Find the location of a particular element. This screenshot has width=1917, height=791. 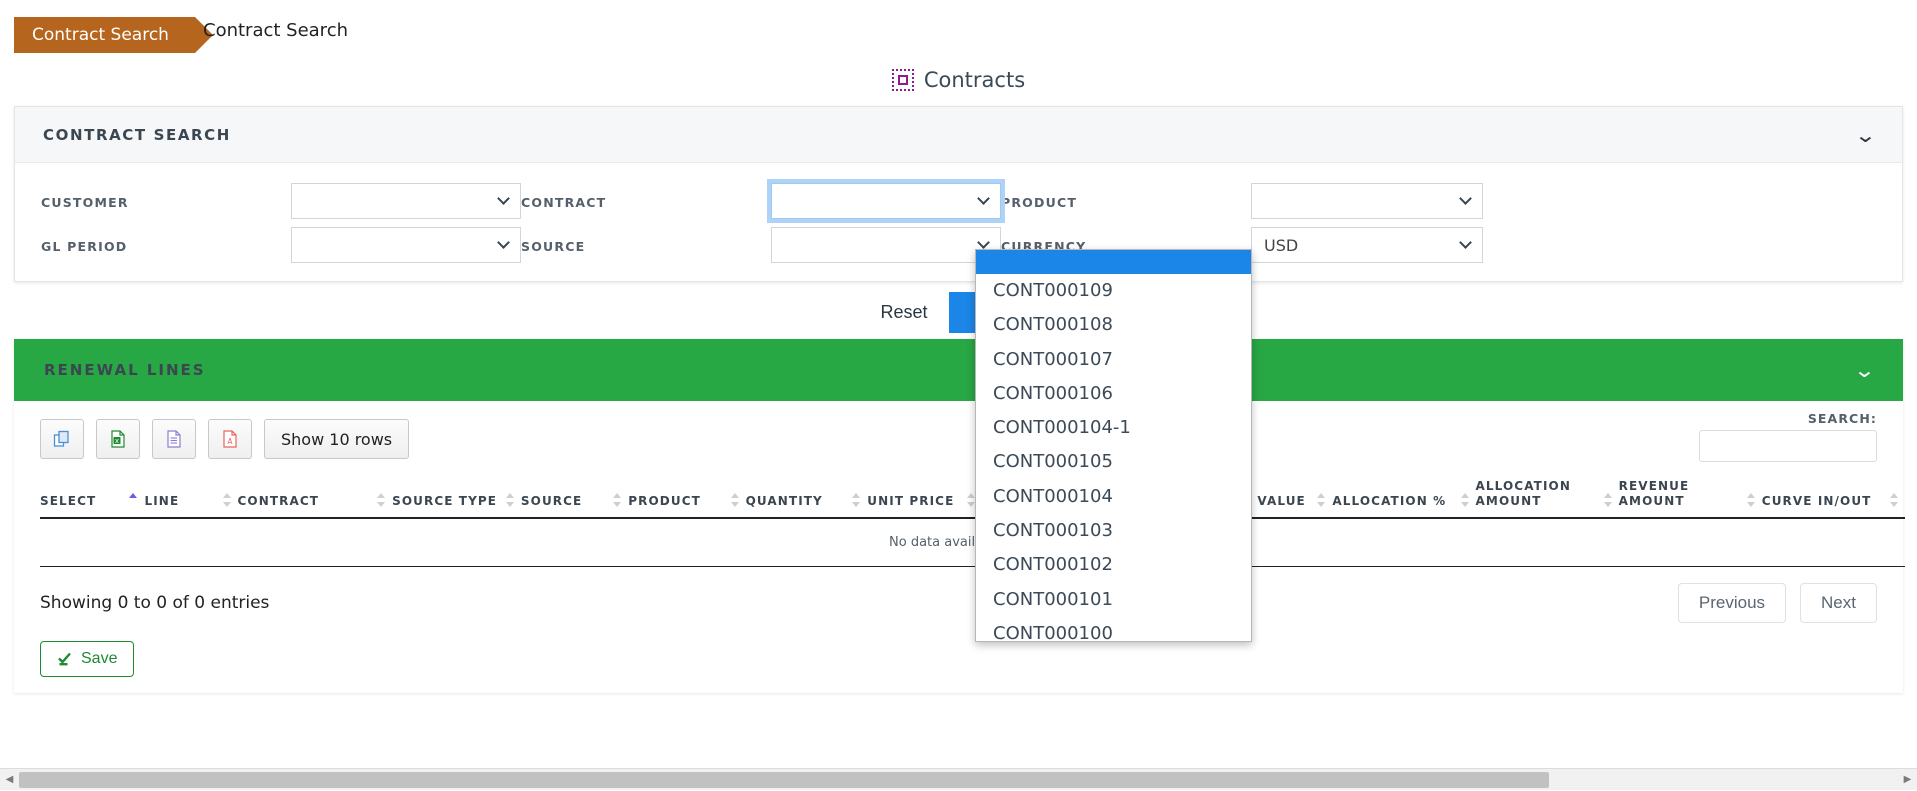

dropdown-option: CONT000103 is located at coordinates (1113, 531).